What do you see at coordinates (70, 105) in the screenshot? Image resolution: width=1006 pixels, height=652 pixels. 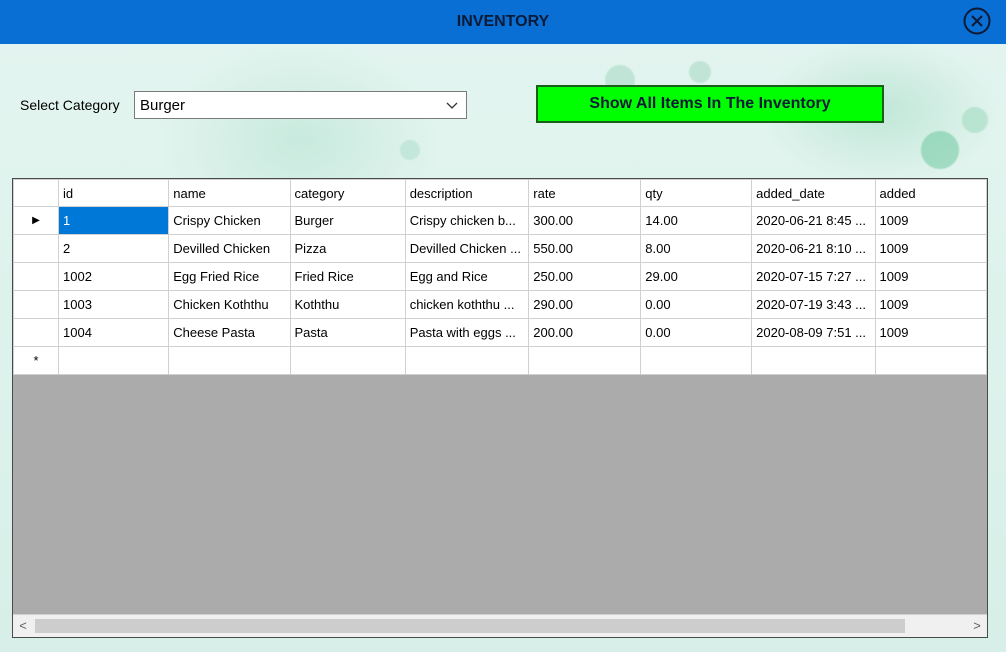 I see `select-category-label: Select Category` at bounding box center [70, 105].